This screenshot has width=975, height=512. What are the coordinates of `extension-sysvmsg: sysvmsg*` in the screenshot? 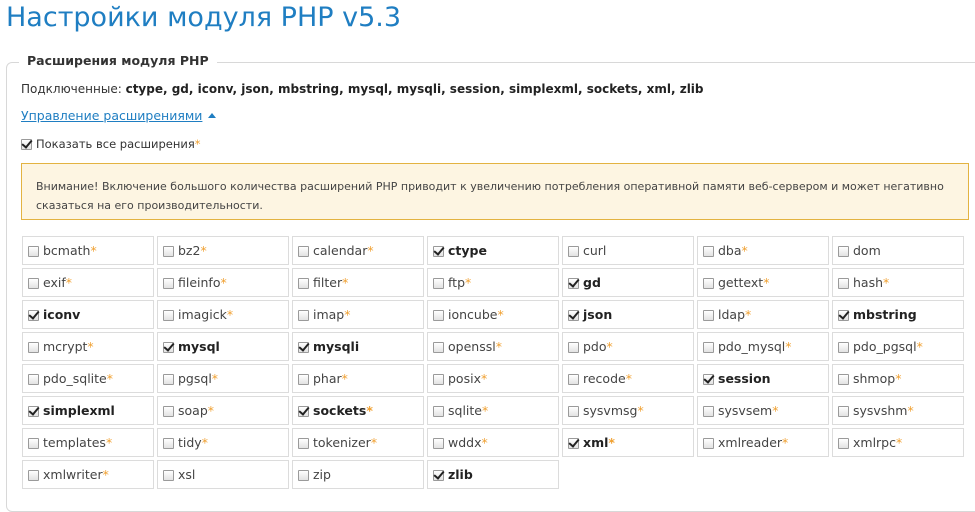 It's located at (628, 410).